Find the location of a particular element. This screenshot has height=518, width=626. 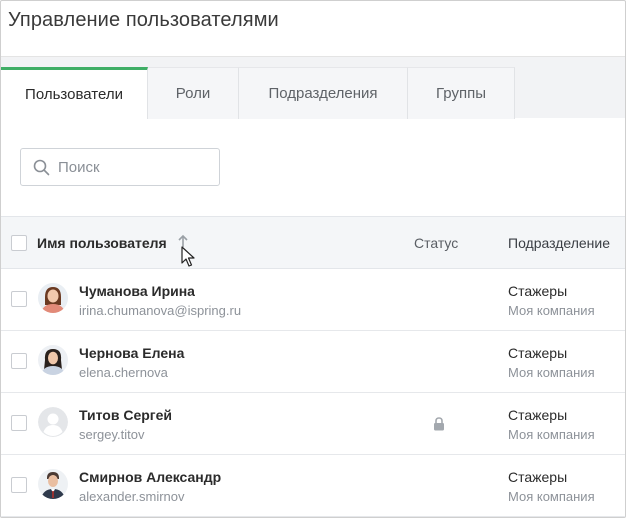

user-login: elena.chernova is located at coordinates (123, 372).